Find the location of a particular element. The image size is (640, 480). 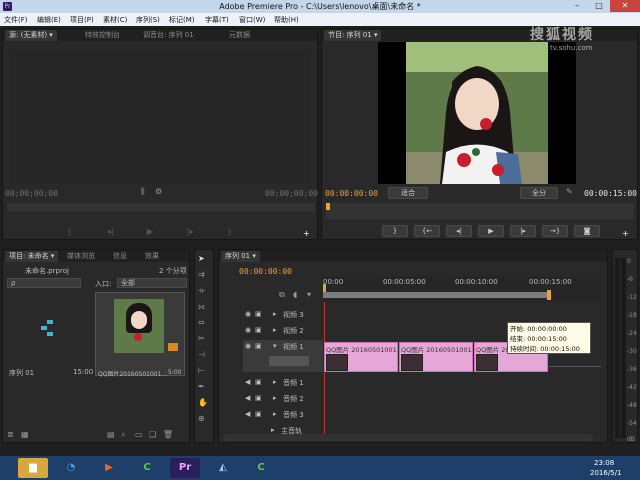

slide-tool-icon: ⊢ is located at coordinates (201, 371).